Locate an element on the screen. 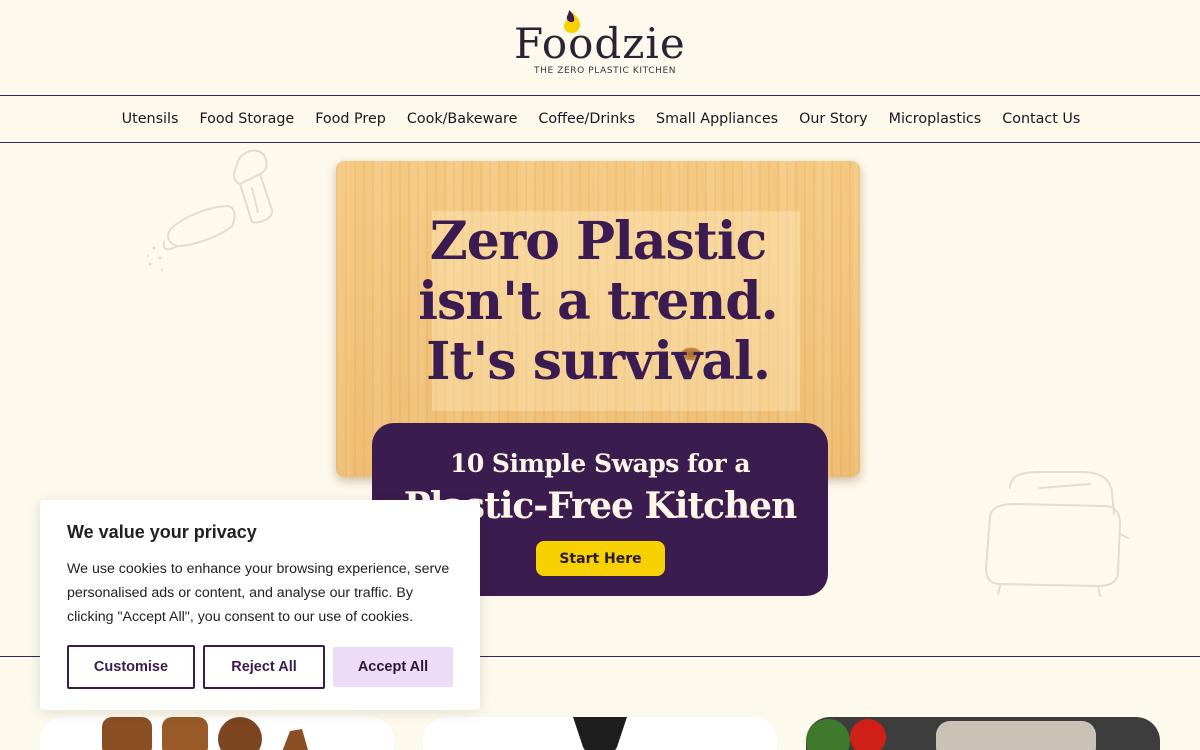 This screenshot has height=750, width=1200. customise-button: Customise is located at coordinates (131, 667).